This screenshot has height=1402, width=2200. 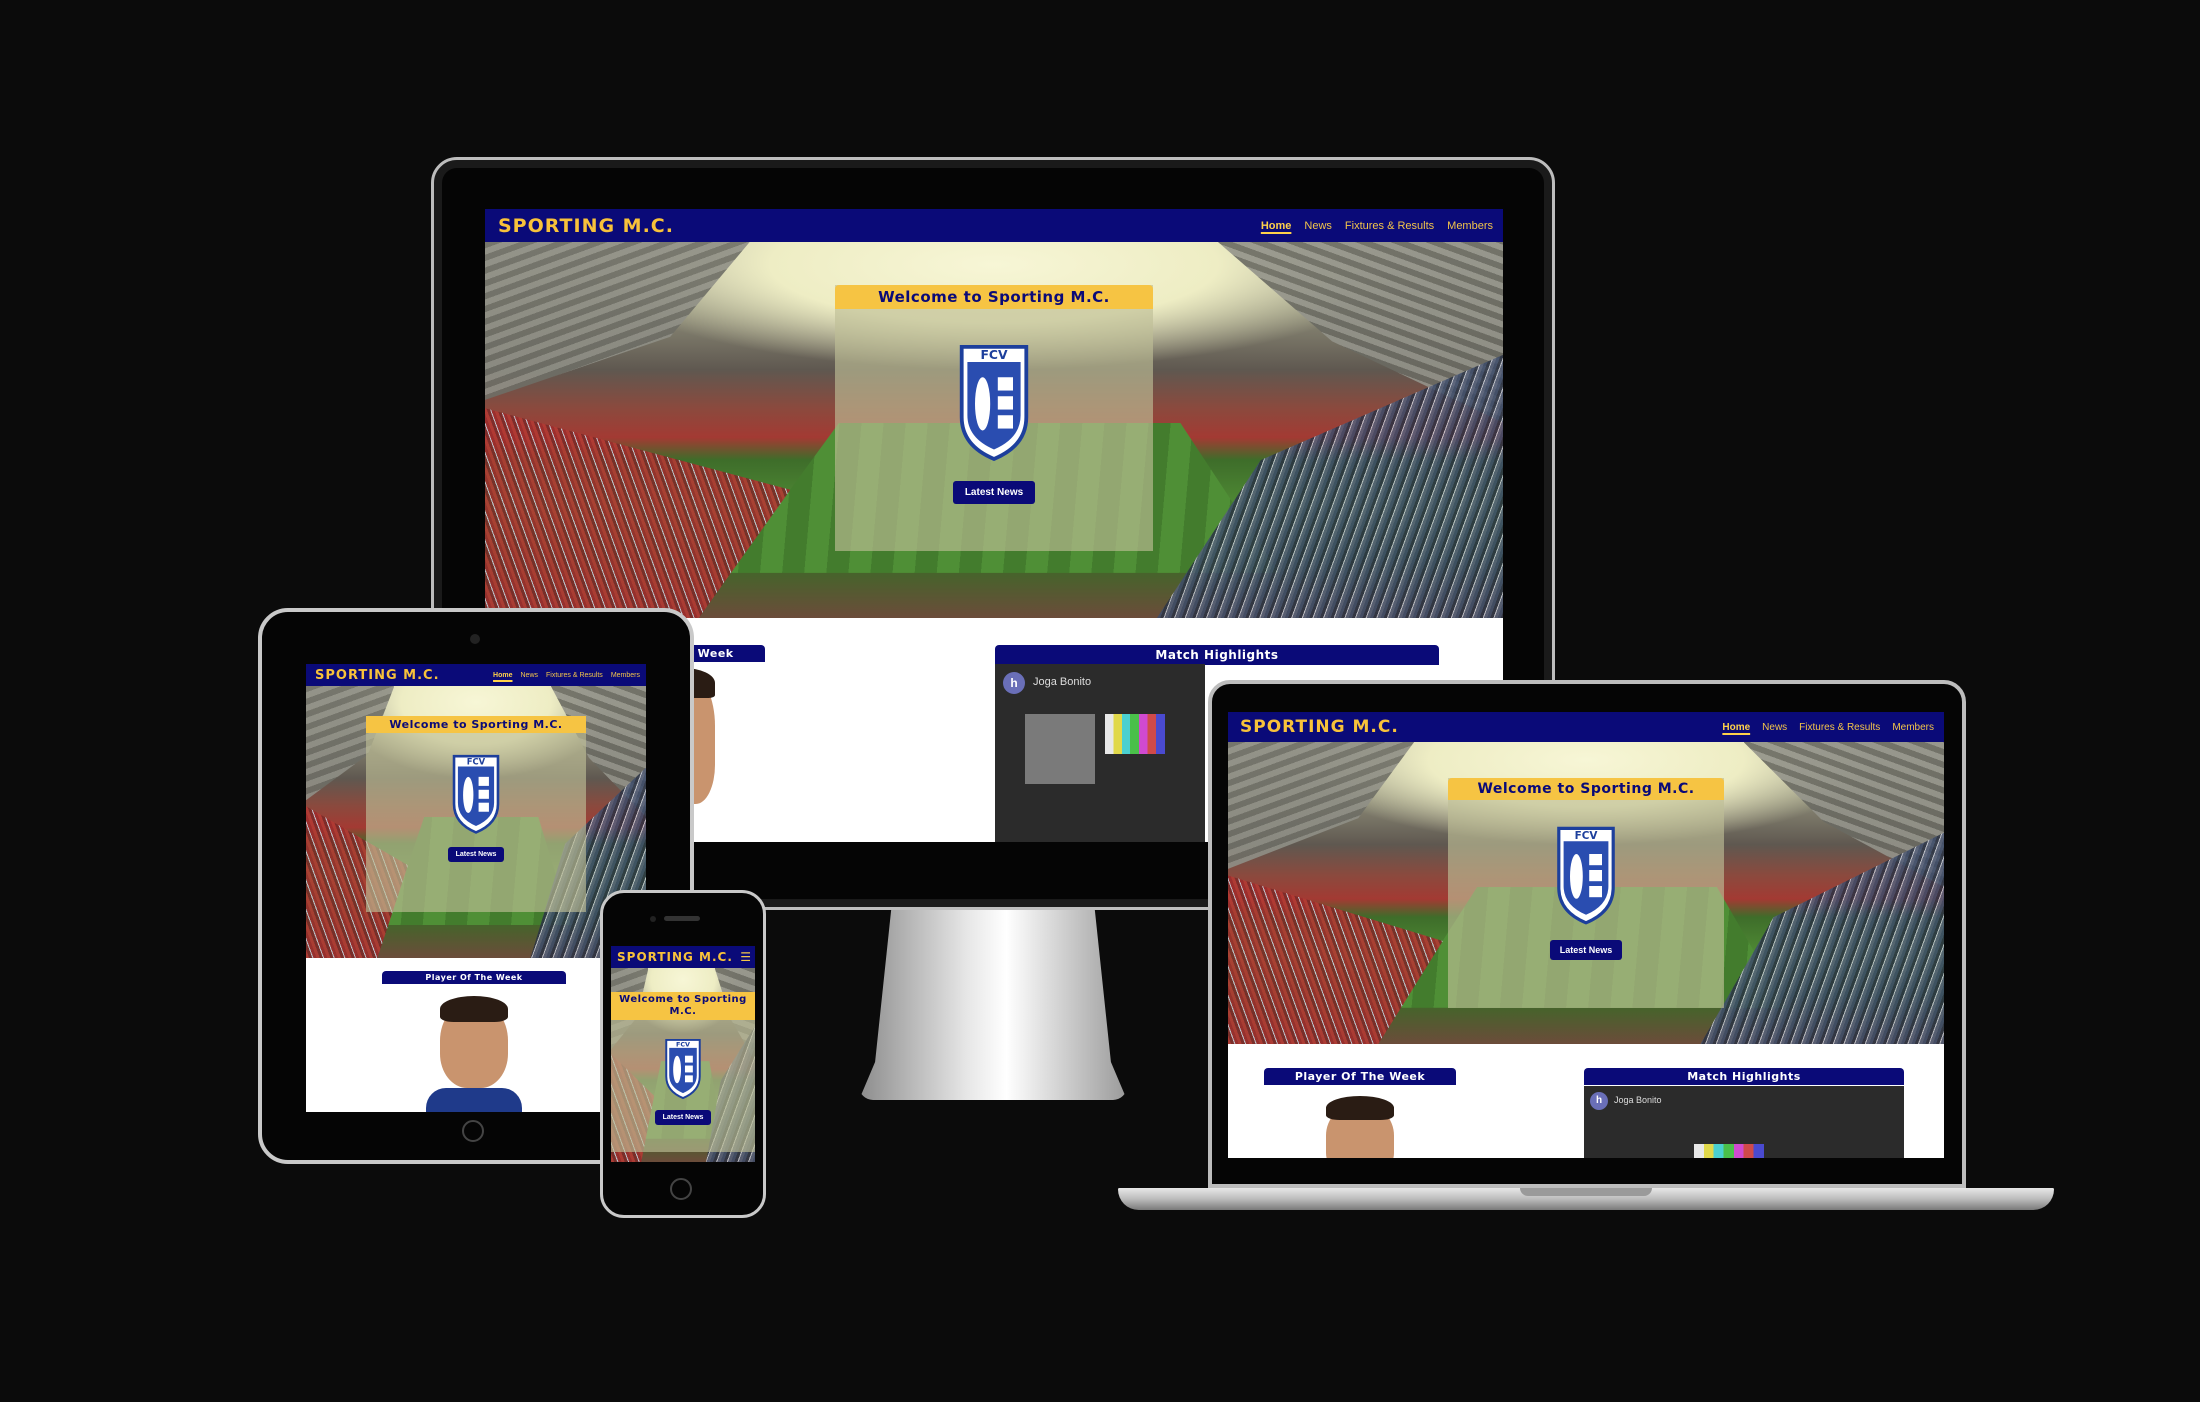 I want to click on monitor-stand, so click(x=993, y=1005).